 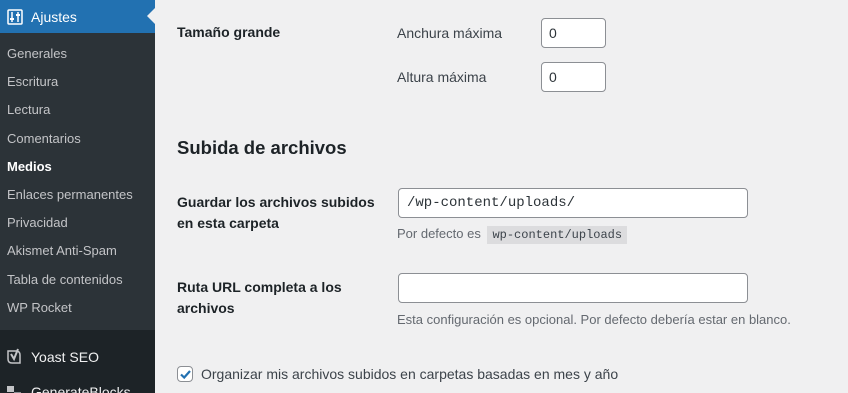 I want to click on upload-url-input, so click(x=573, y=288).